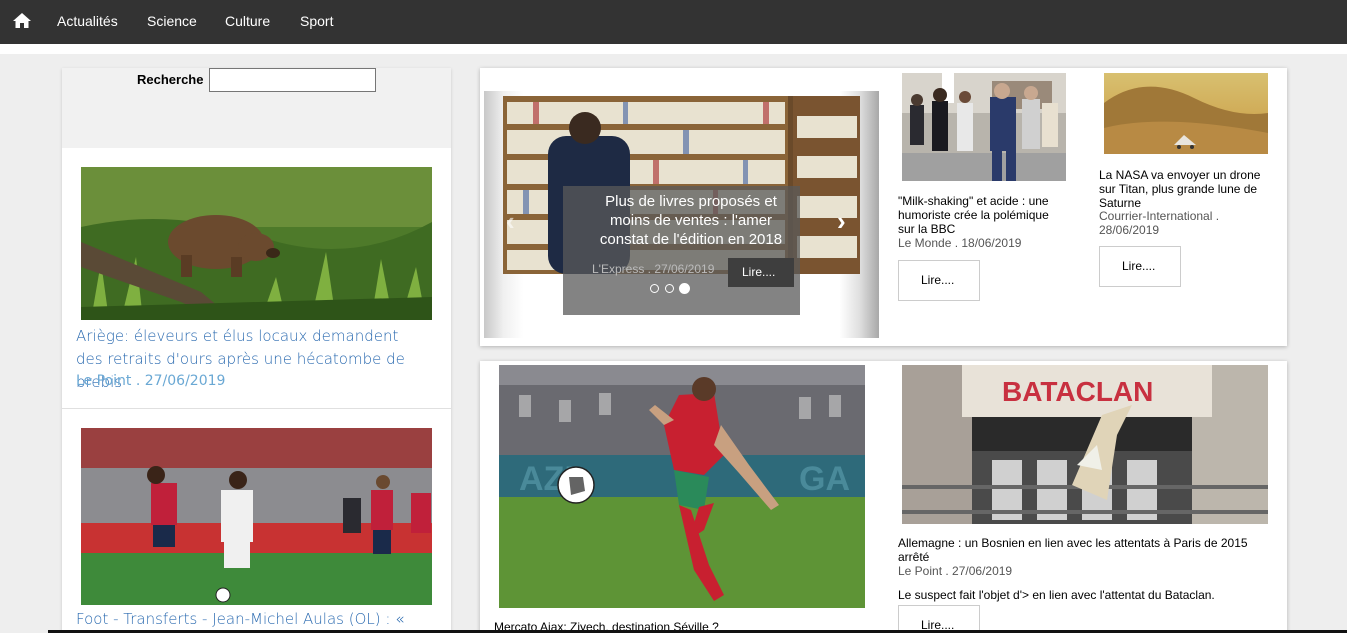  Describe the element at coordinates (256, 516) in the screenshot. I see `football-photo` at that location.